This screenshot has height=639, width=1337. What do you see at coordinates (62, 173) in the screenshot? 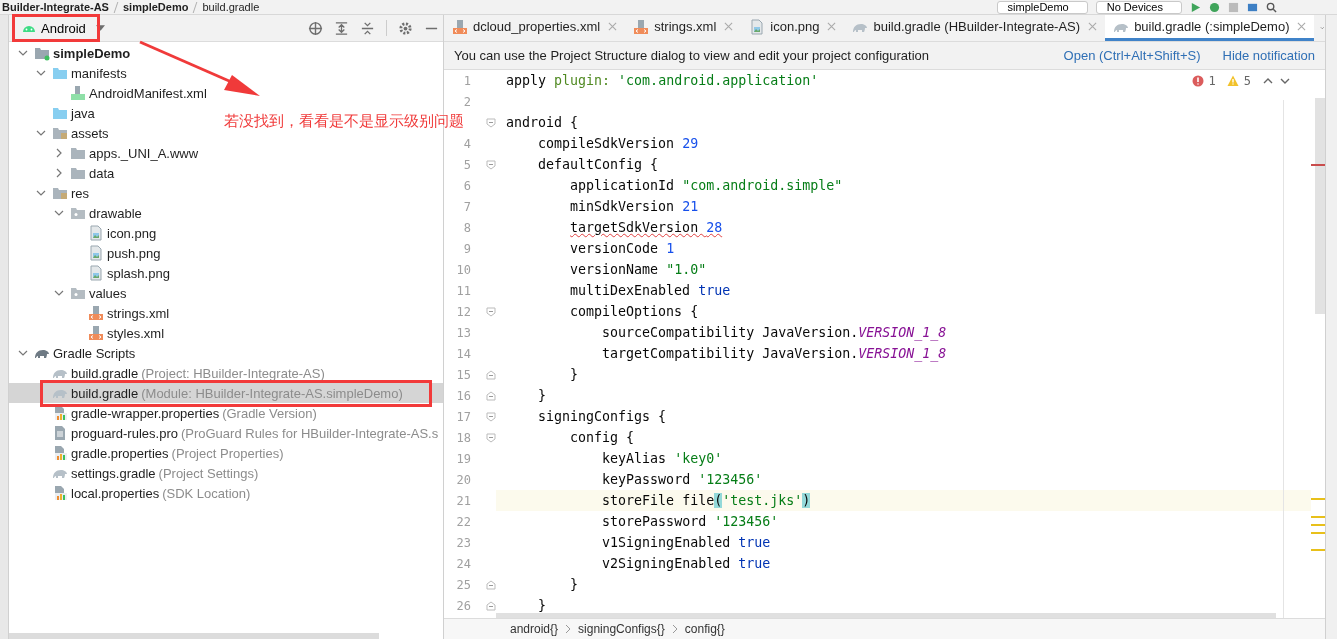
I see `tree-item: data` at bounding box center [62, 173].